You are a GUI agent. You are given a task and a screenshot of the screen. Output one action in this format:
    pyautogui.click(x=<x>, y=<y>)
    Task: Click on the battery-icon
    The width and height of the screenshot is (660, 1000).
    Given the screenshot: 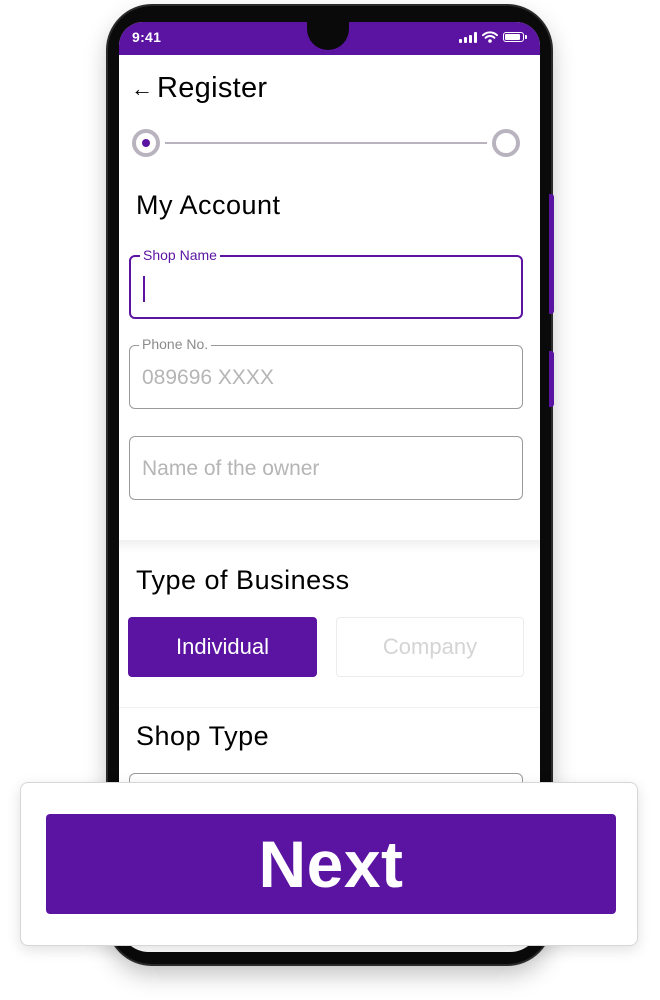 What is the action you would take?
    pyautogui.click(x=515, y=37)
    